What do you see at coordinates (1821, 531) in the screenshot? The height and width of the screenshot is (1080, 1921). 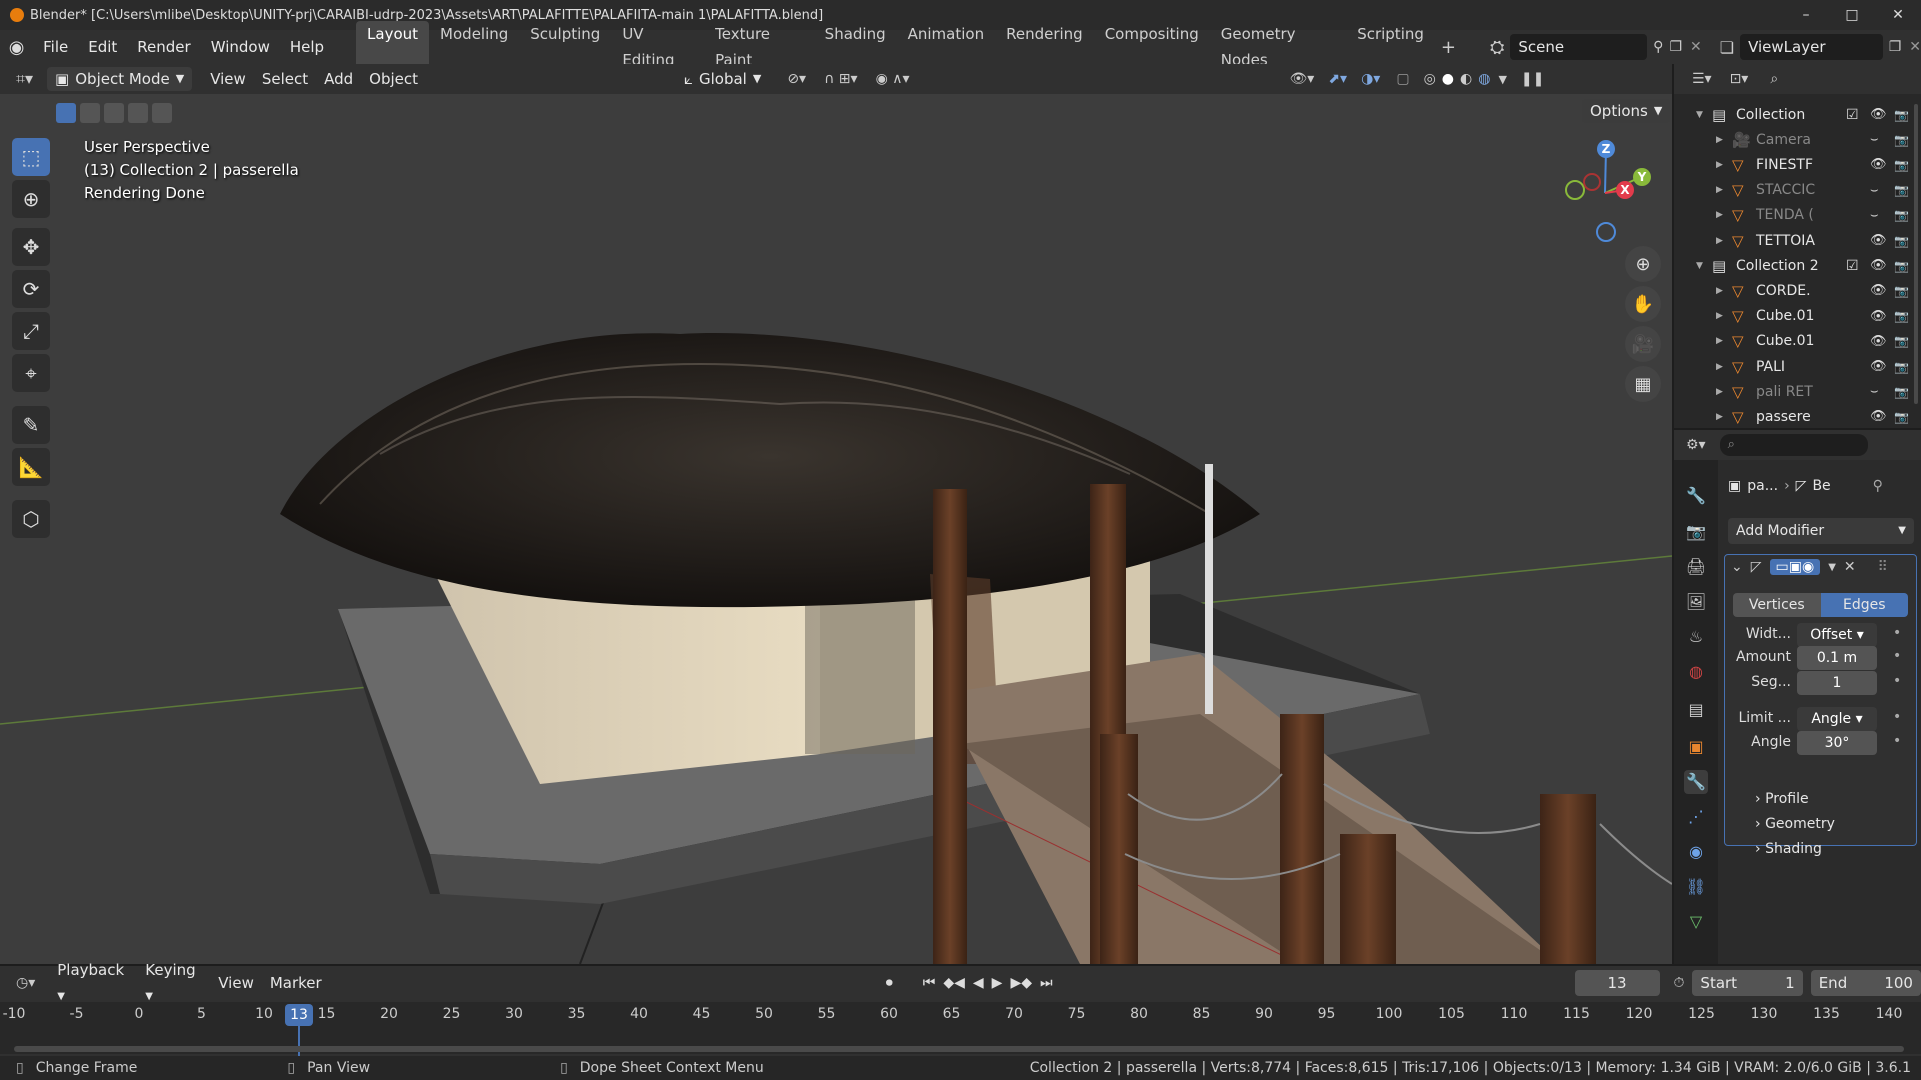 I see `add-modifier-button: Add Modifier ▼` at bounding box center [1821, 531].